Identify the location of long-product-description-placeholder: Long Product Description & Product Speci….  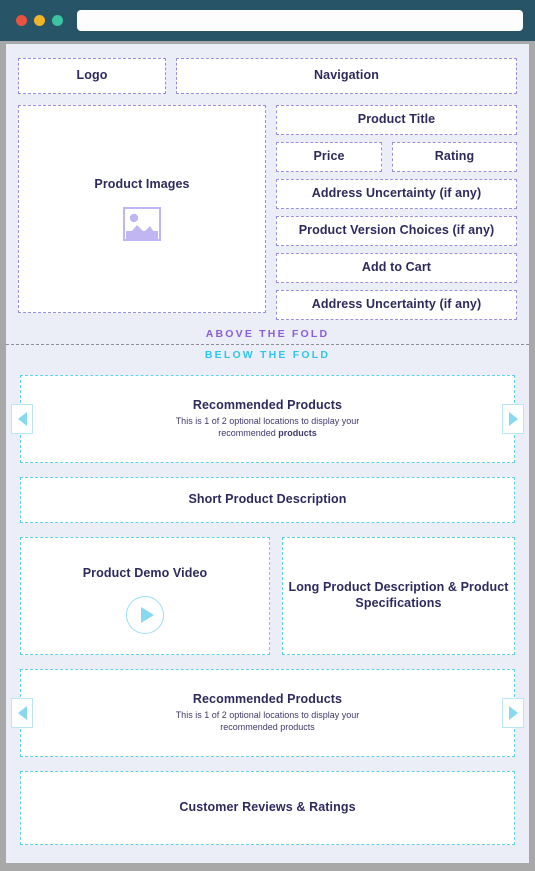
(398, 596).